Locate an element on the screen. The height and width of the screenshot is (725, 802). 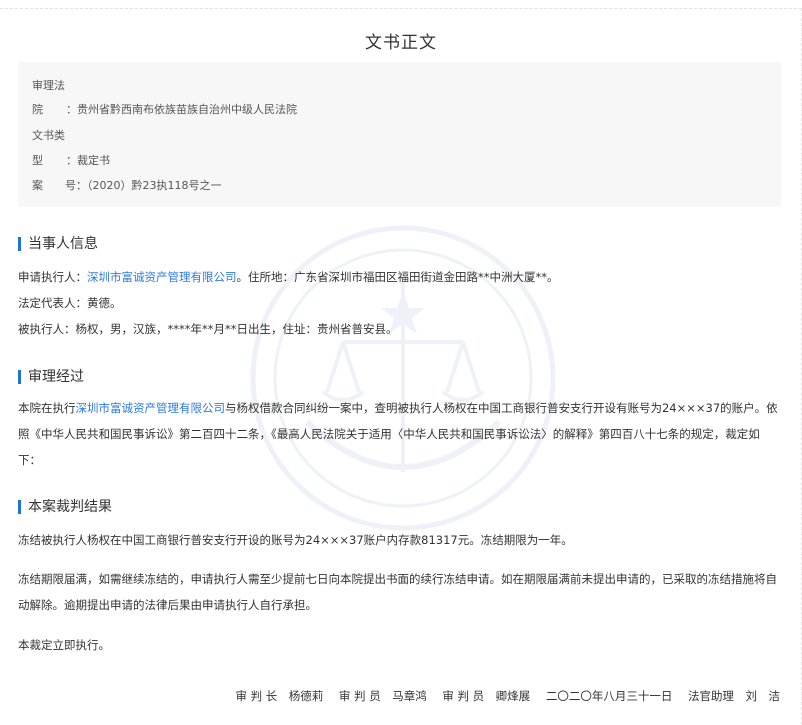
court-value: ：贵州省黔西南布依族苗族自治州中级人民法院 is located at coordinates (181, 109).